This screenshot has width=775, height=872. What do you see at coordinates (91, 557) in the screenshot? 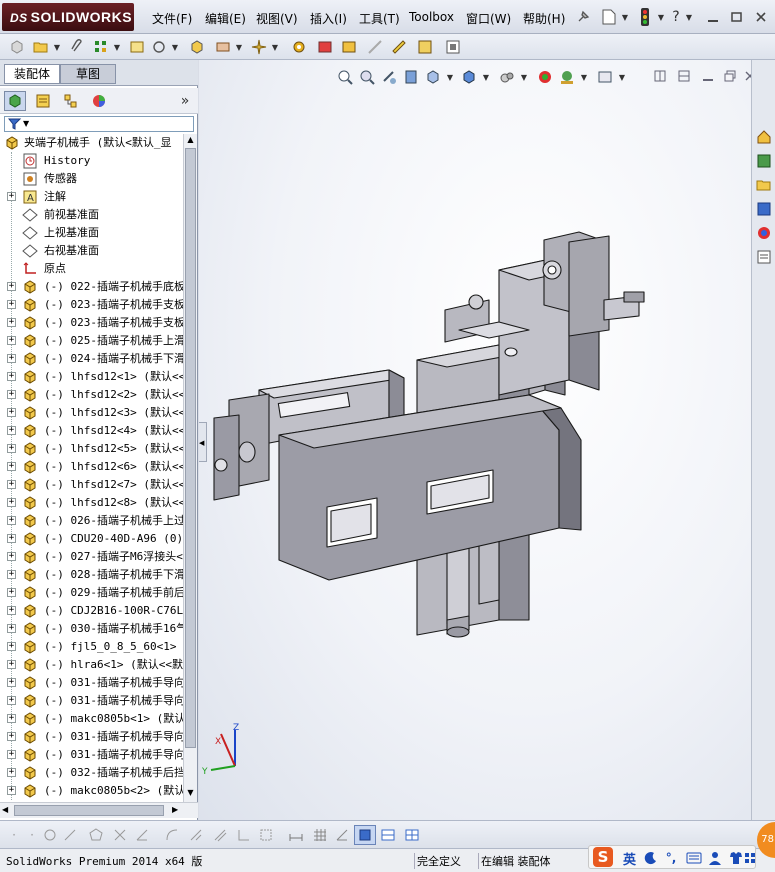
I see `tree-item: + (-) 027-插端子M6浮接头<` at bounding box center [91, 557].